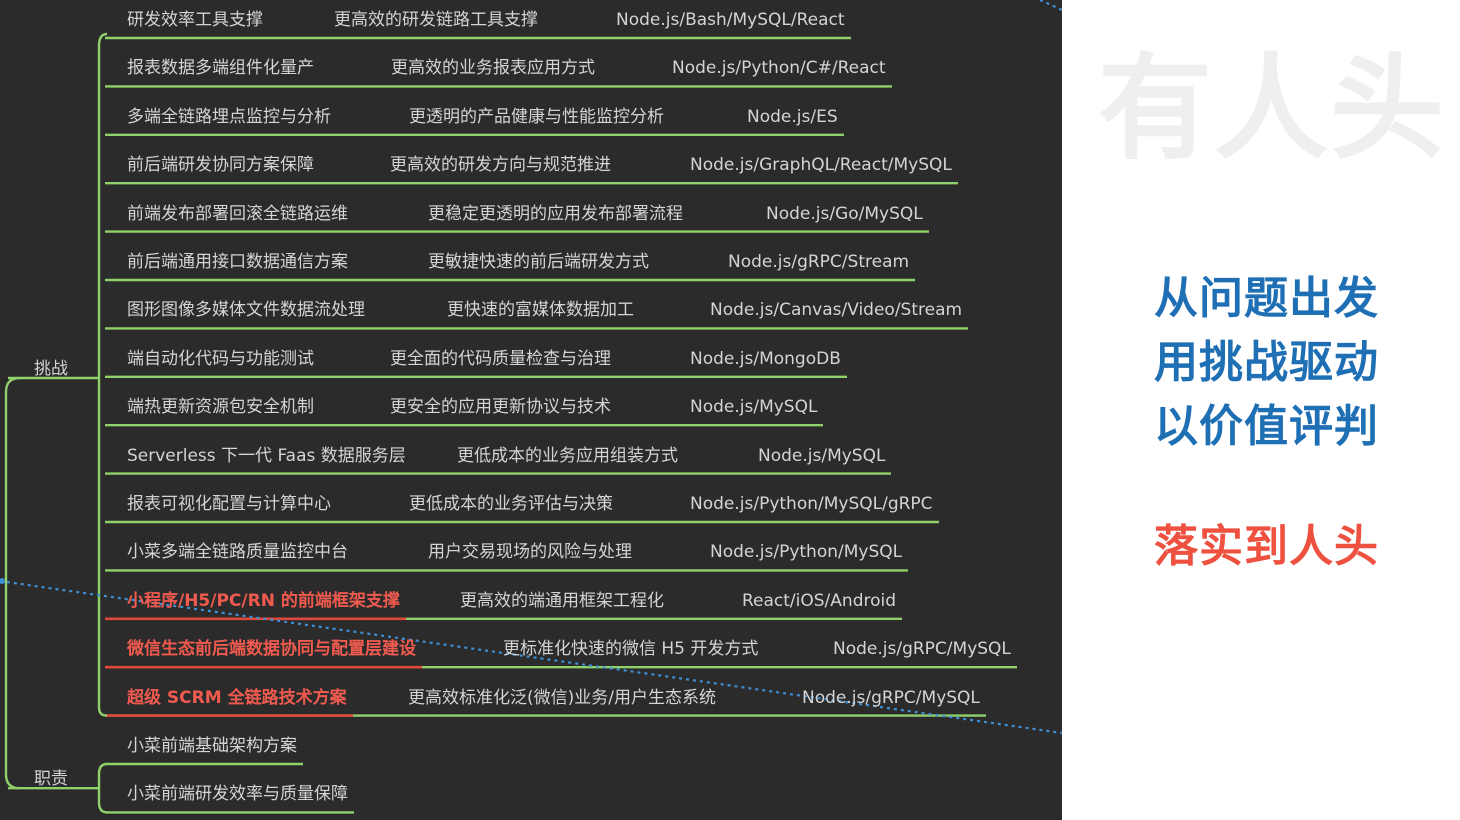 This screenshot has height=820, width=1460. What do you see at coordinates (555, 213) in the screenshot?
I see `challenge-value: 更稳定更透明的应用发布部署流程` at bounding box center [555, 213].